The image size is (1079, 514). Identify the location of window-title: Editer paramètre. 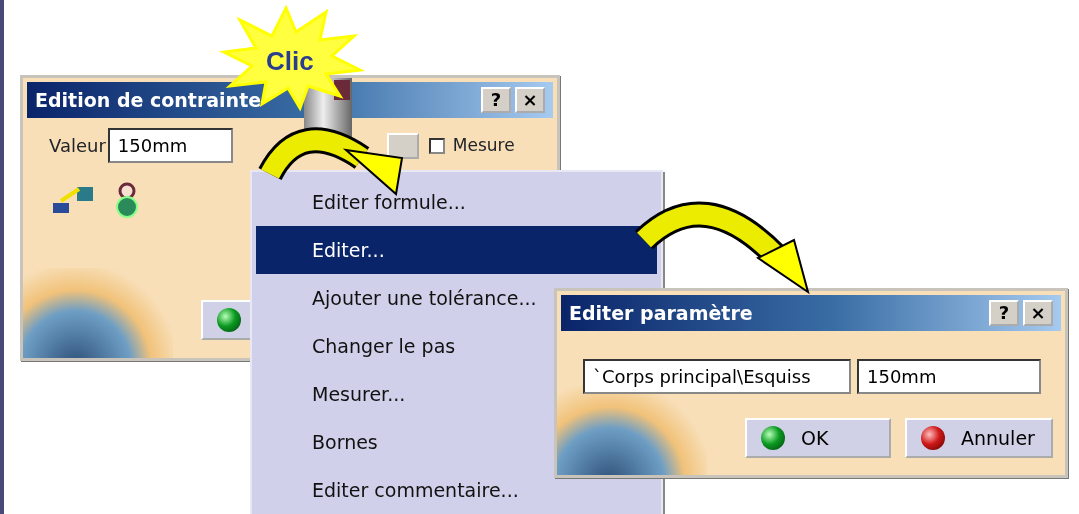
(661, 313).